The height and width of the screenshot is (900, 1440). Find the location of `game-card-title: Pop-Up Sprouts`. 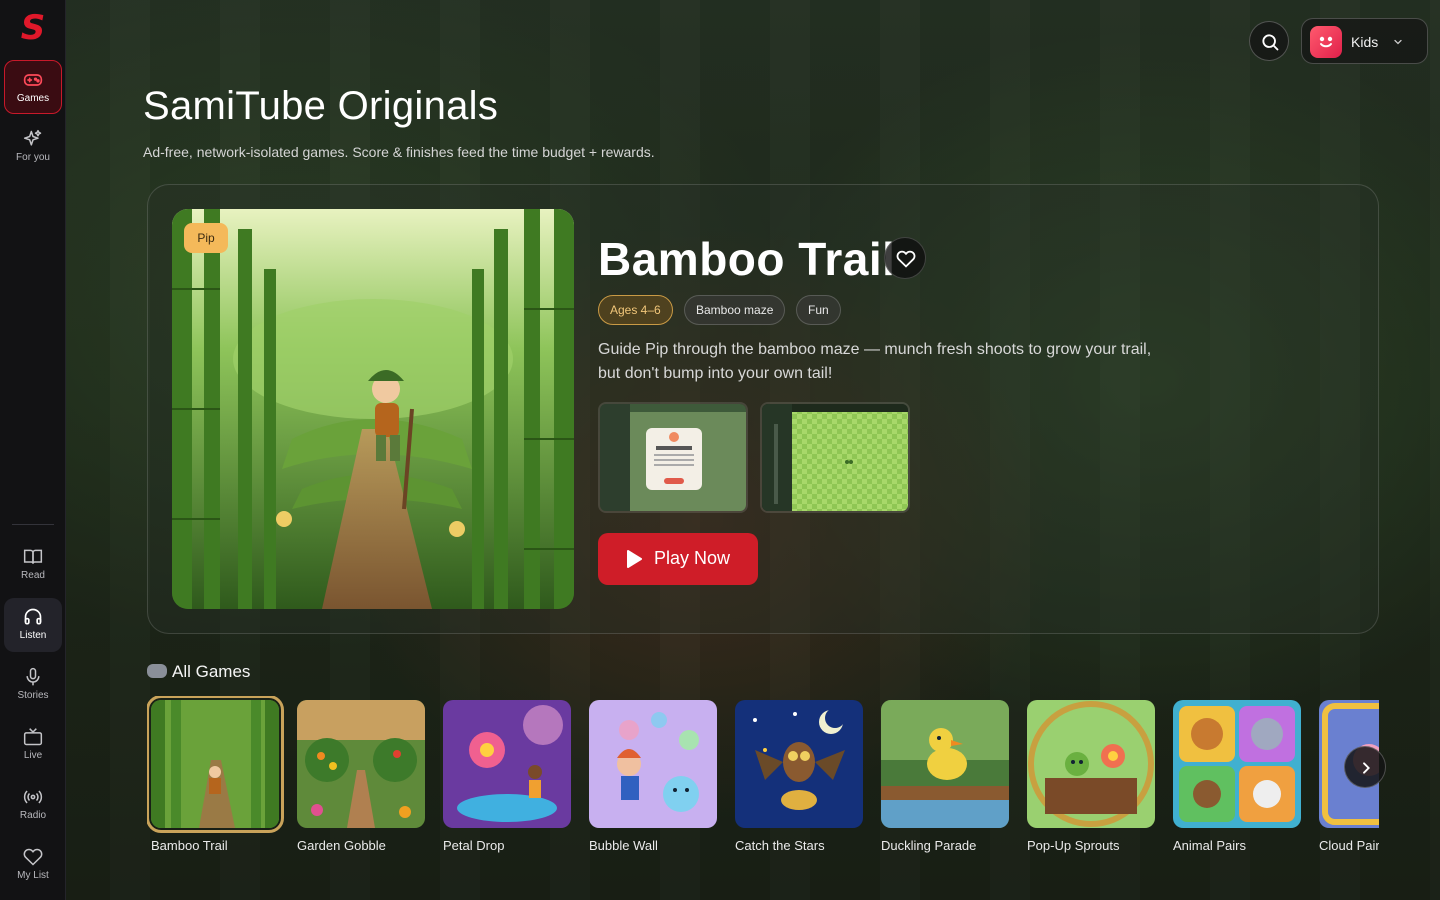

game-card-title: Pop-Up Sprouts is located at coordinates (1073, 845).